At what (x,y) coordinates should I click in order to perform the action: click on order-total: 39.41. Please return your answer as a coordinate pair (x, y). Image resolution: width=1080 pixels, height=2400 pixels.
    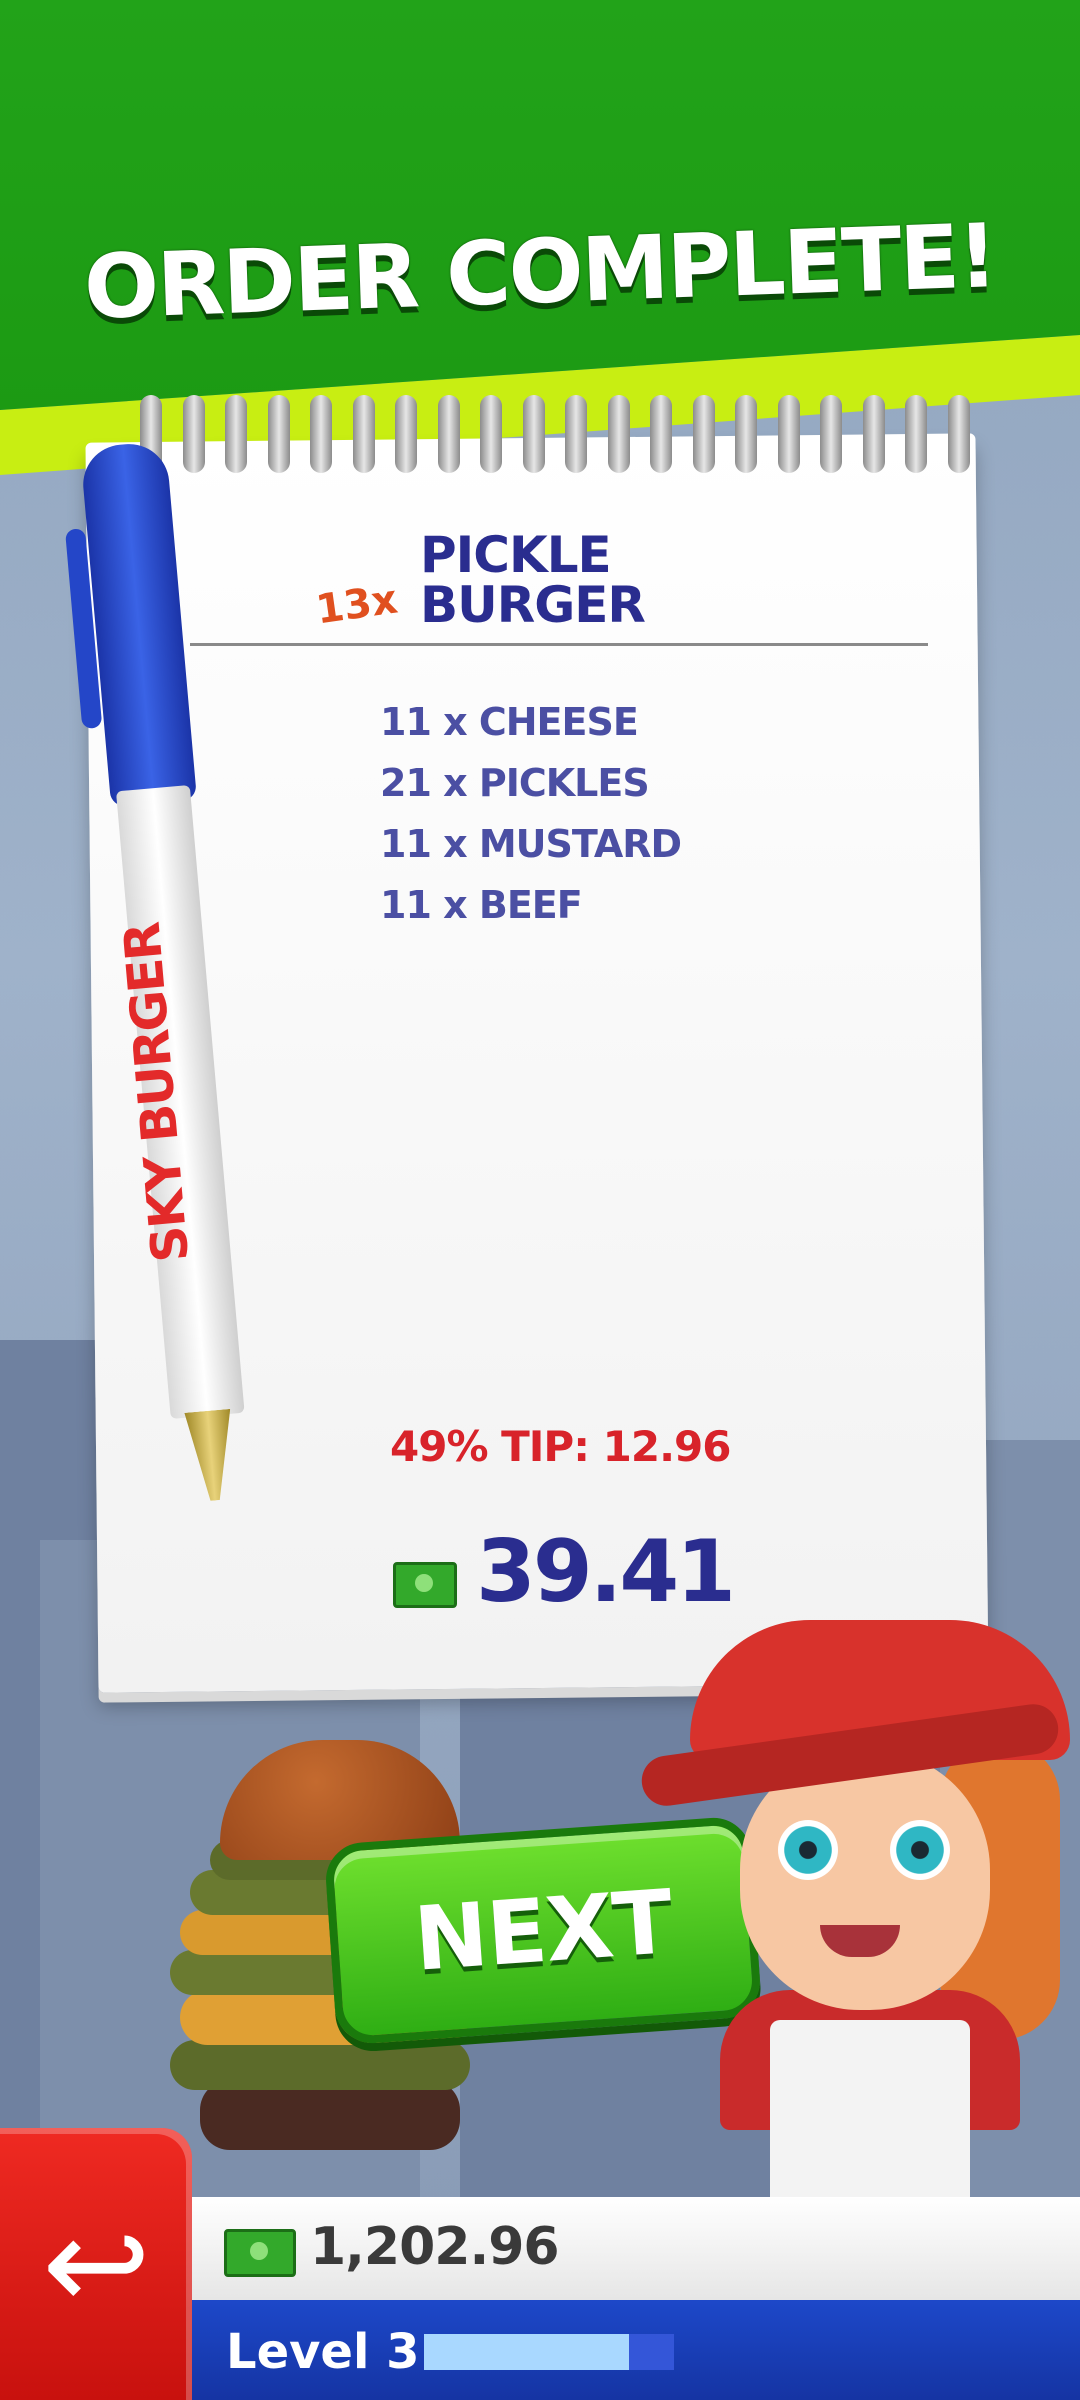
    Looking at the image, I should click on (606, 1572).